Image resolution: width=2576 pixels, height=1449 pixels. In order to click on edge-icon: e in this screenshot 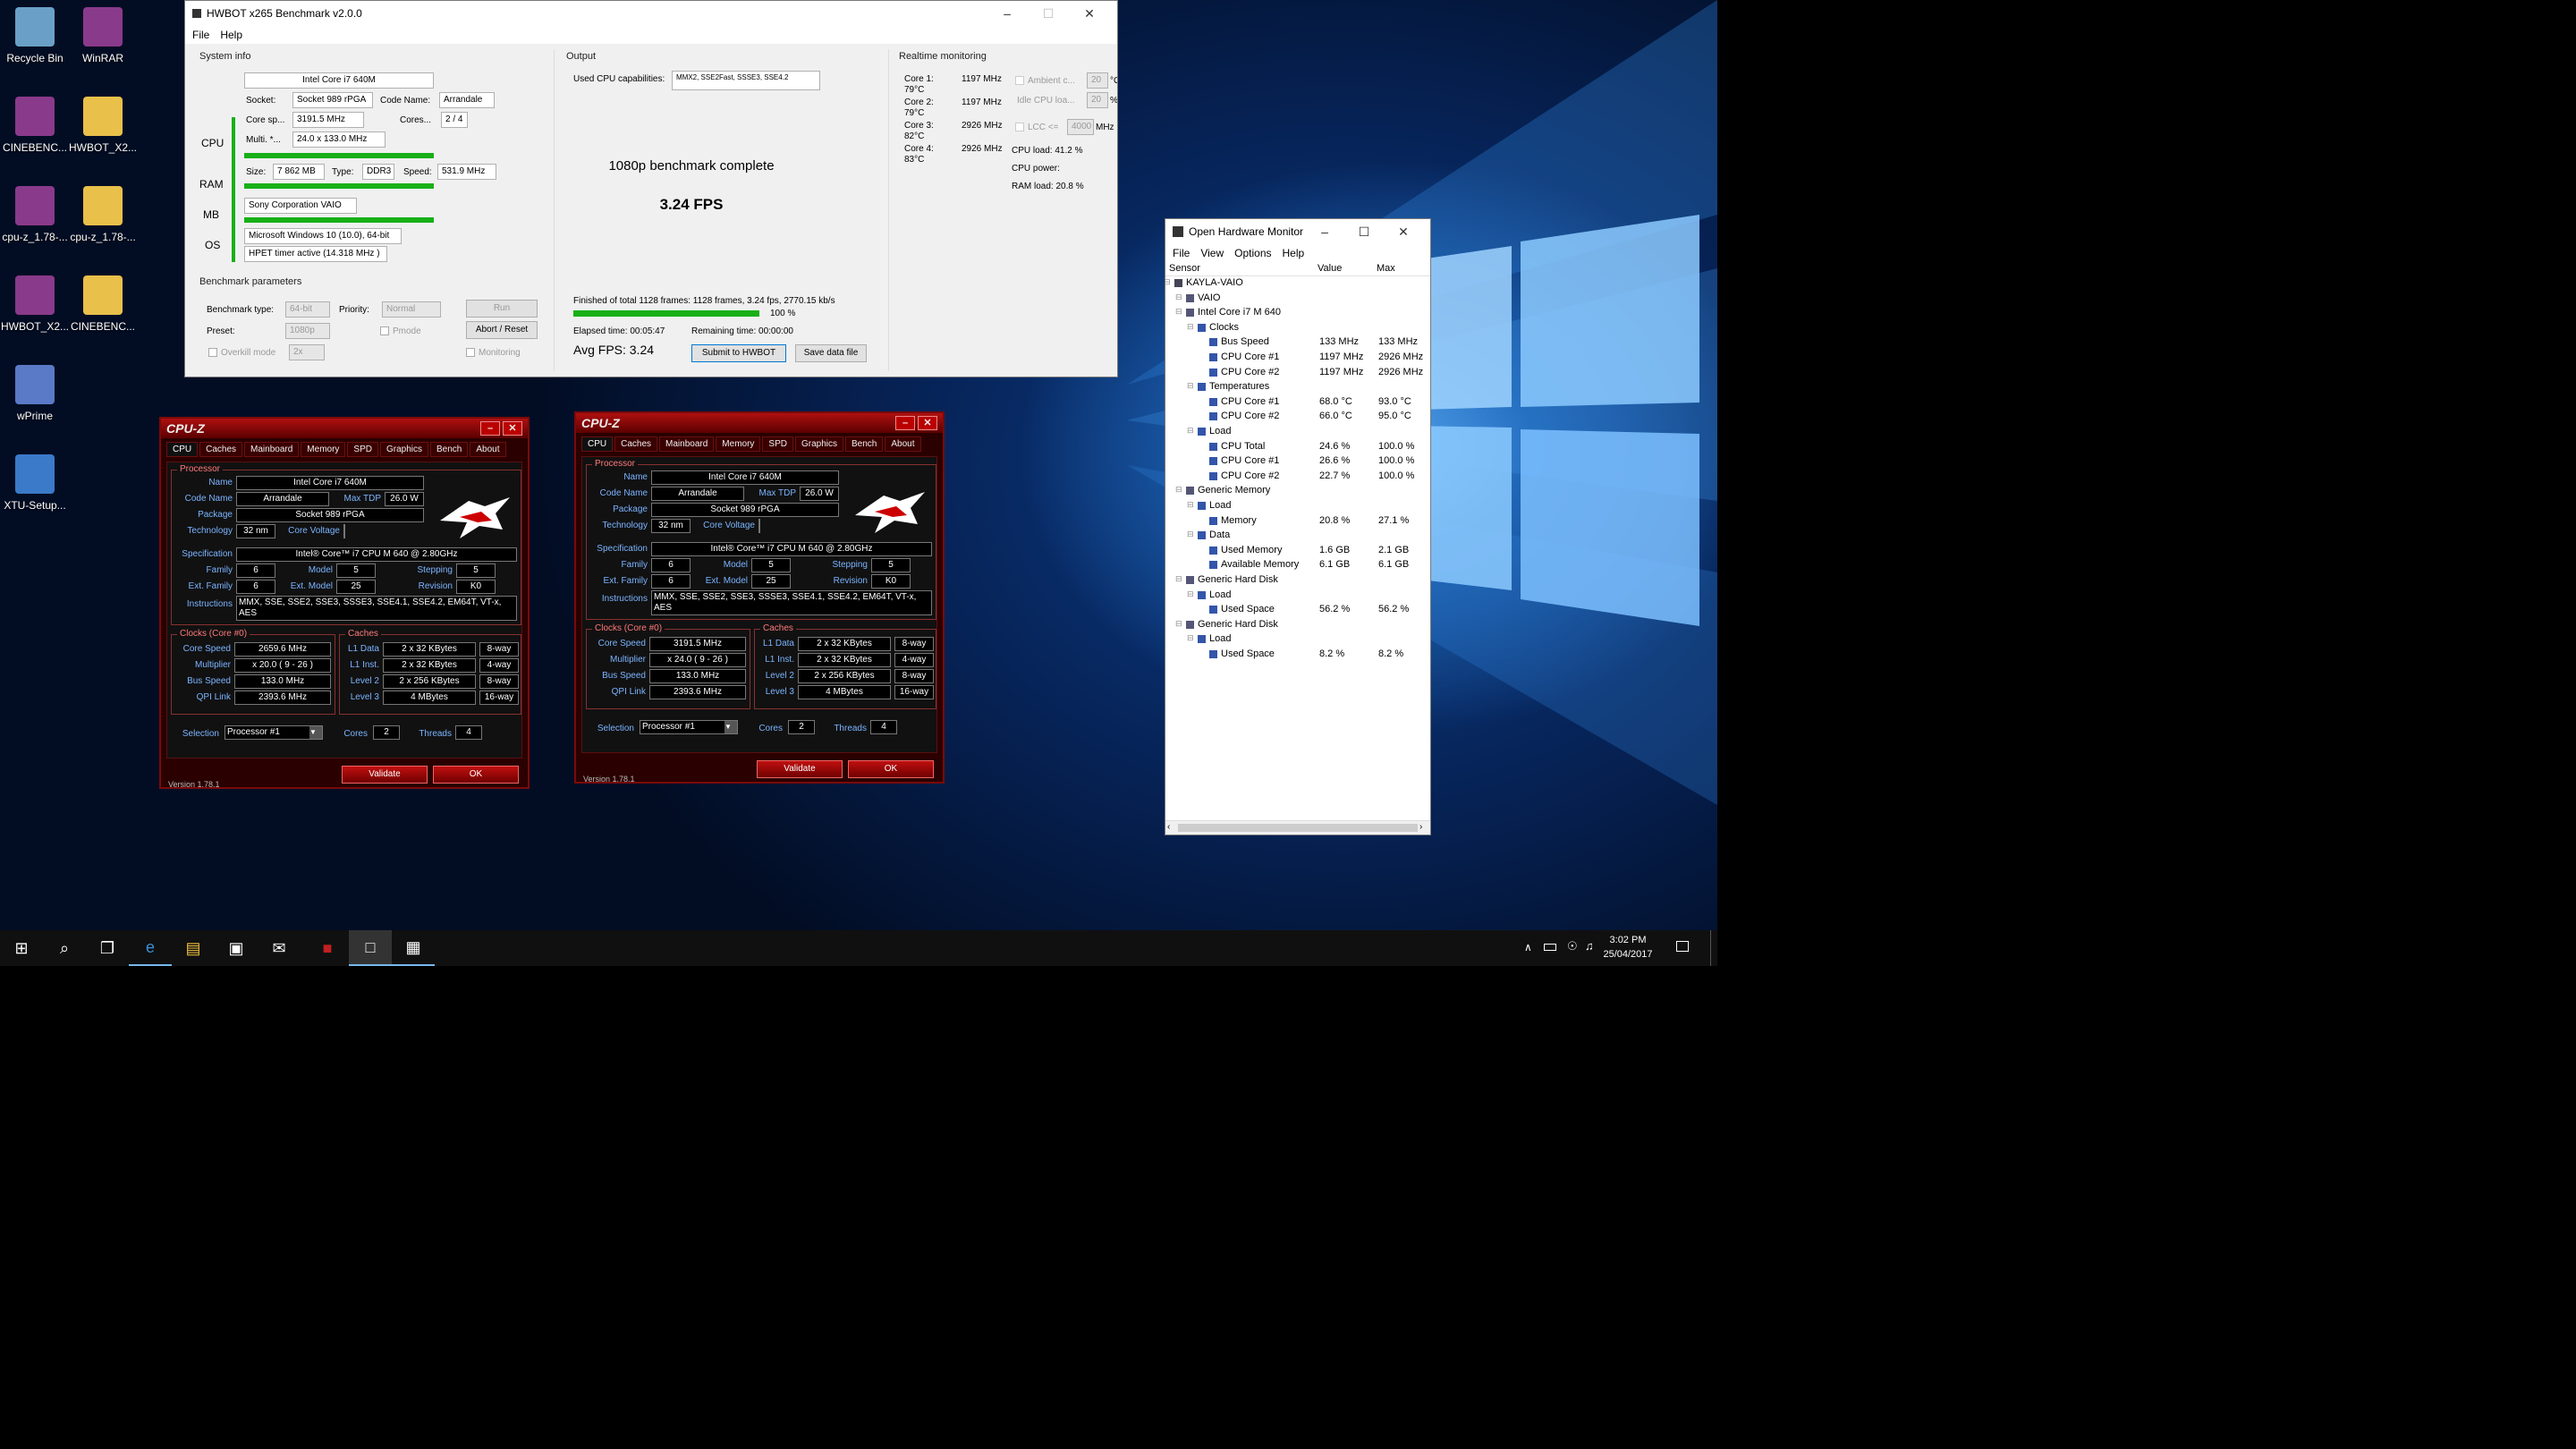, I will do `click(150, 948)`.